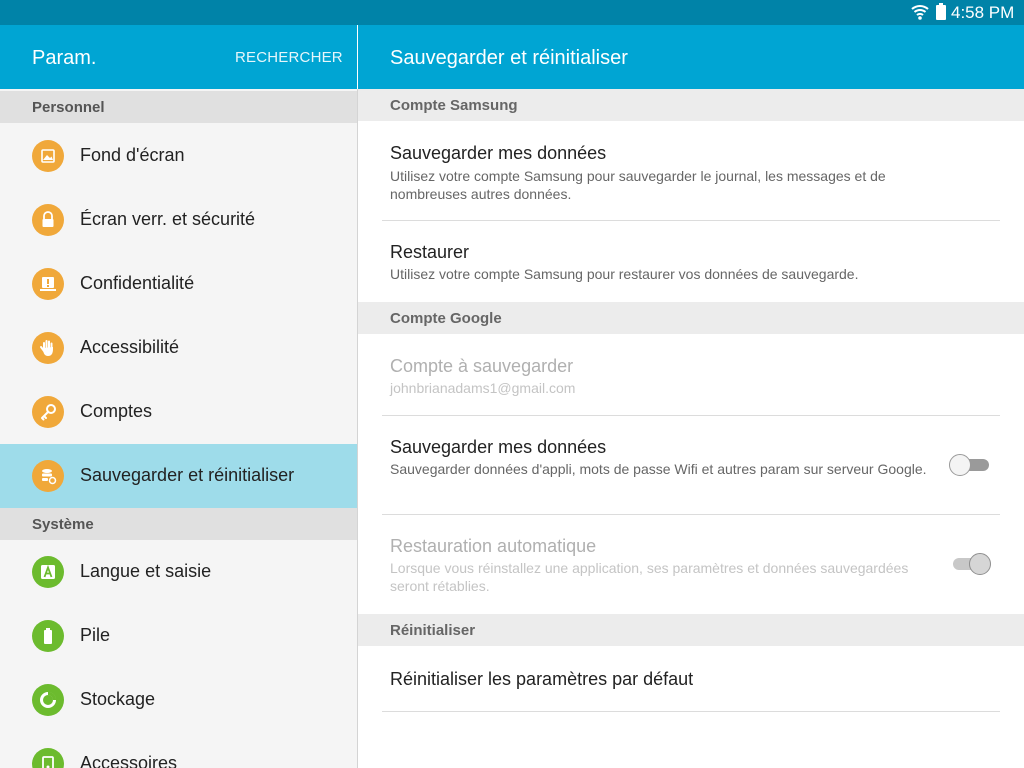 This screenshot has height=768, width=1024. Describe the element at coordinates (941, 11) in the screenshot. I see `battery-status-icon` at that location.